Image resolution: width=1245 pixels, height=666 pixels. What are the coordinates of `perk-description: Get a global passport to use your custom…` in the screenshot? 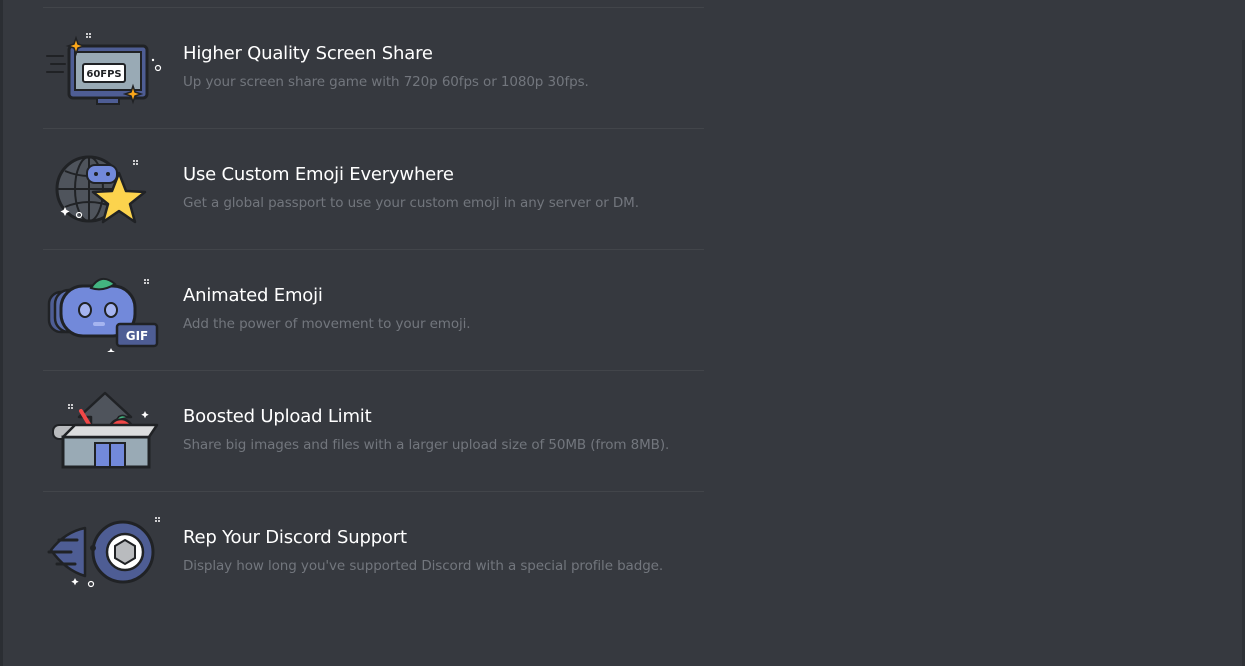 It's located at (411, 203).